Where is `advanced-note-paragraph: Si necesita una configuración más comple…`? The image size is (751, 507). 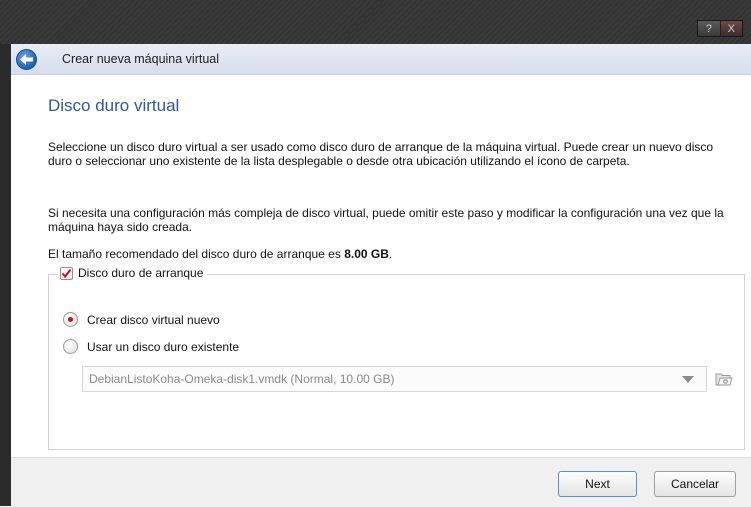
advanced-note-paragraph: Si necesita una configuración más comple… is located at coordinates (386, 220).